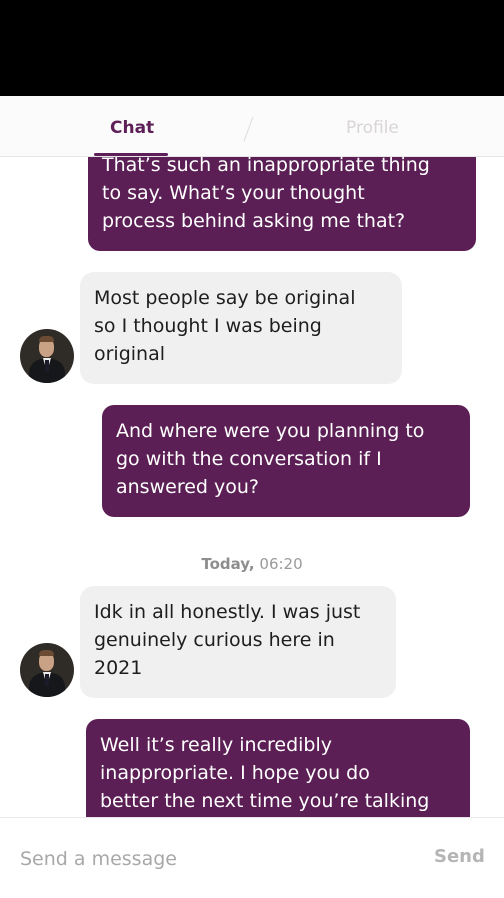 The height and width of the screenshot is (898, 504). I want to click on active-tab-indicator, so click(131, 154).